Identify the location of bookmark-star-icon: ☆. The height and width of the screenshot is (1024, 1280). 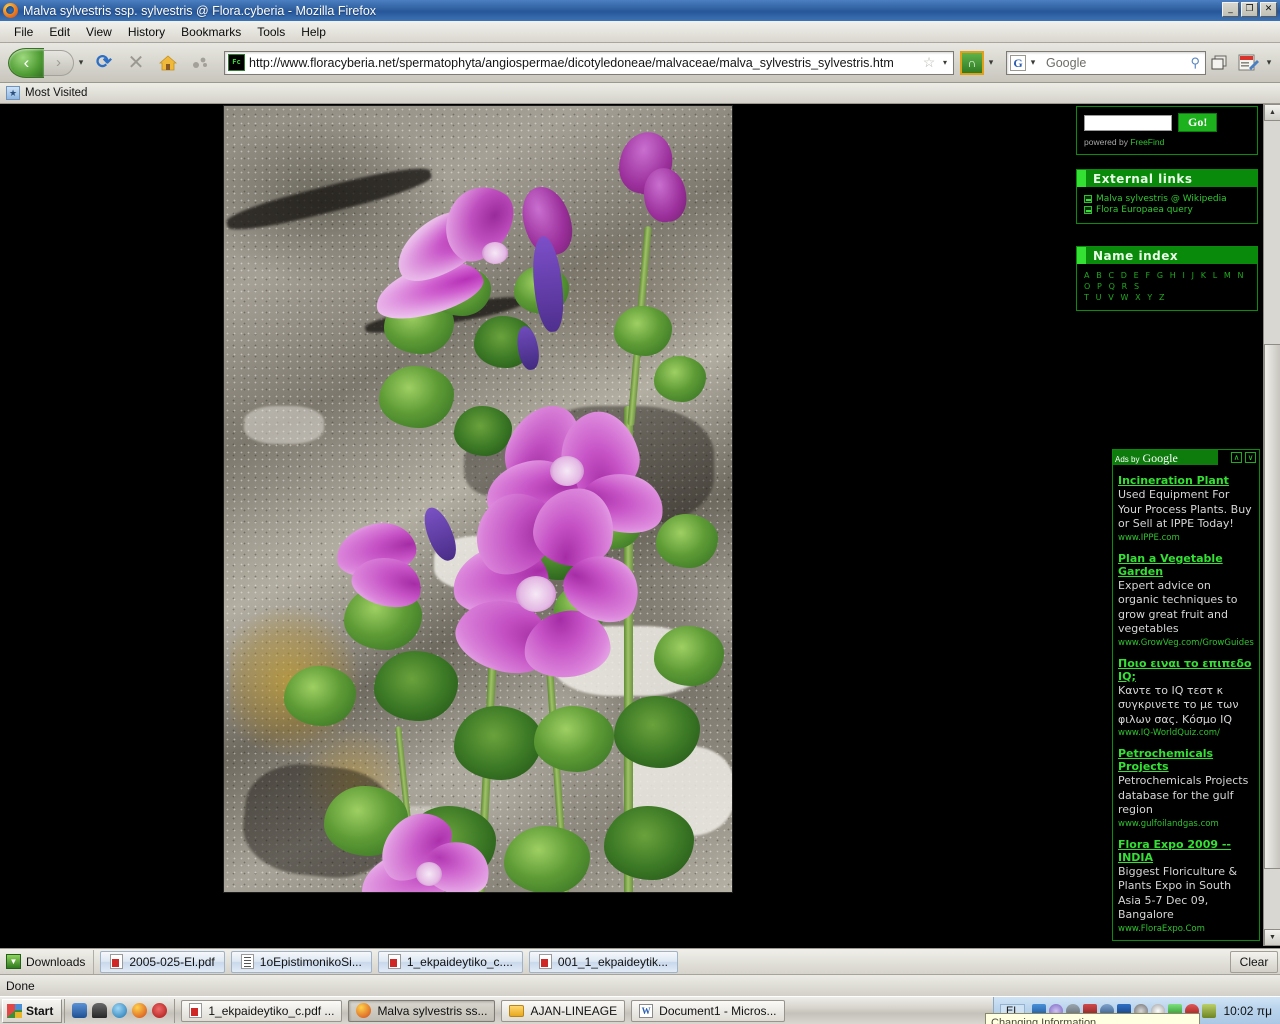
(929, 62).